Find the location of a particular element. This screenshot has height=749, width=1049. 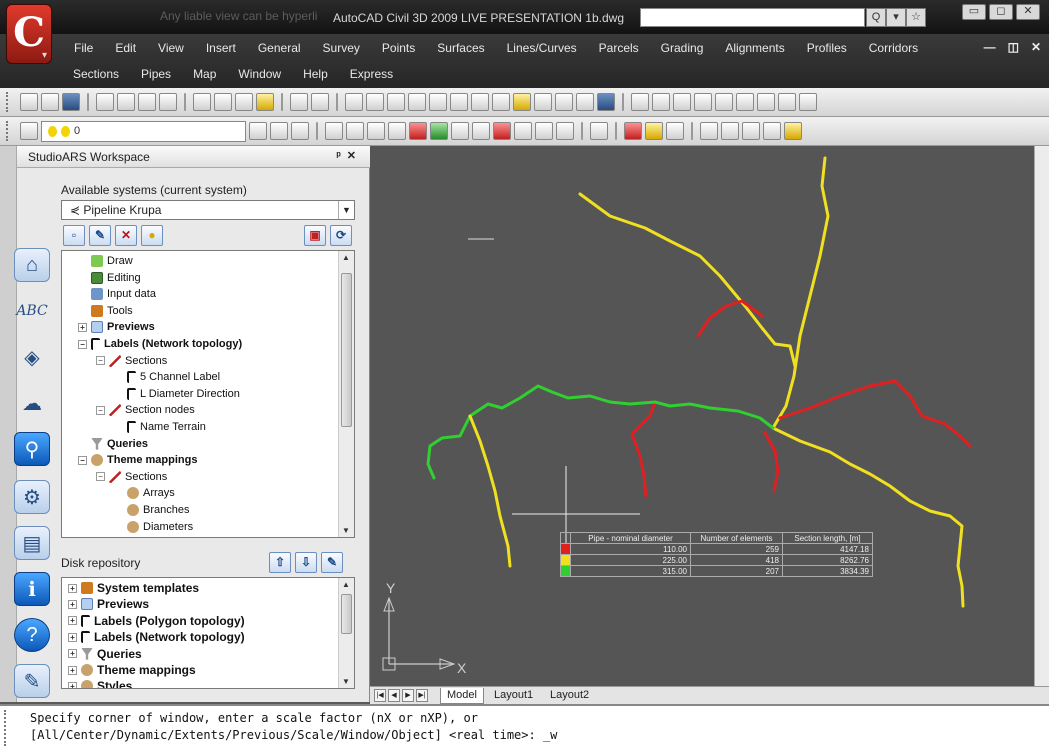

design-center-icon is located at coordinates (459, 102).